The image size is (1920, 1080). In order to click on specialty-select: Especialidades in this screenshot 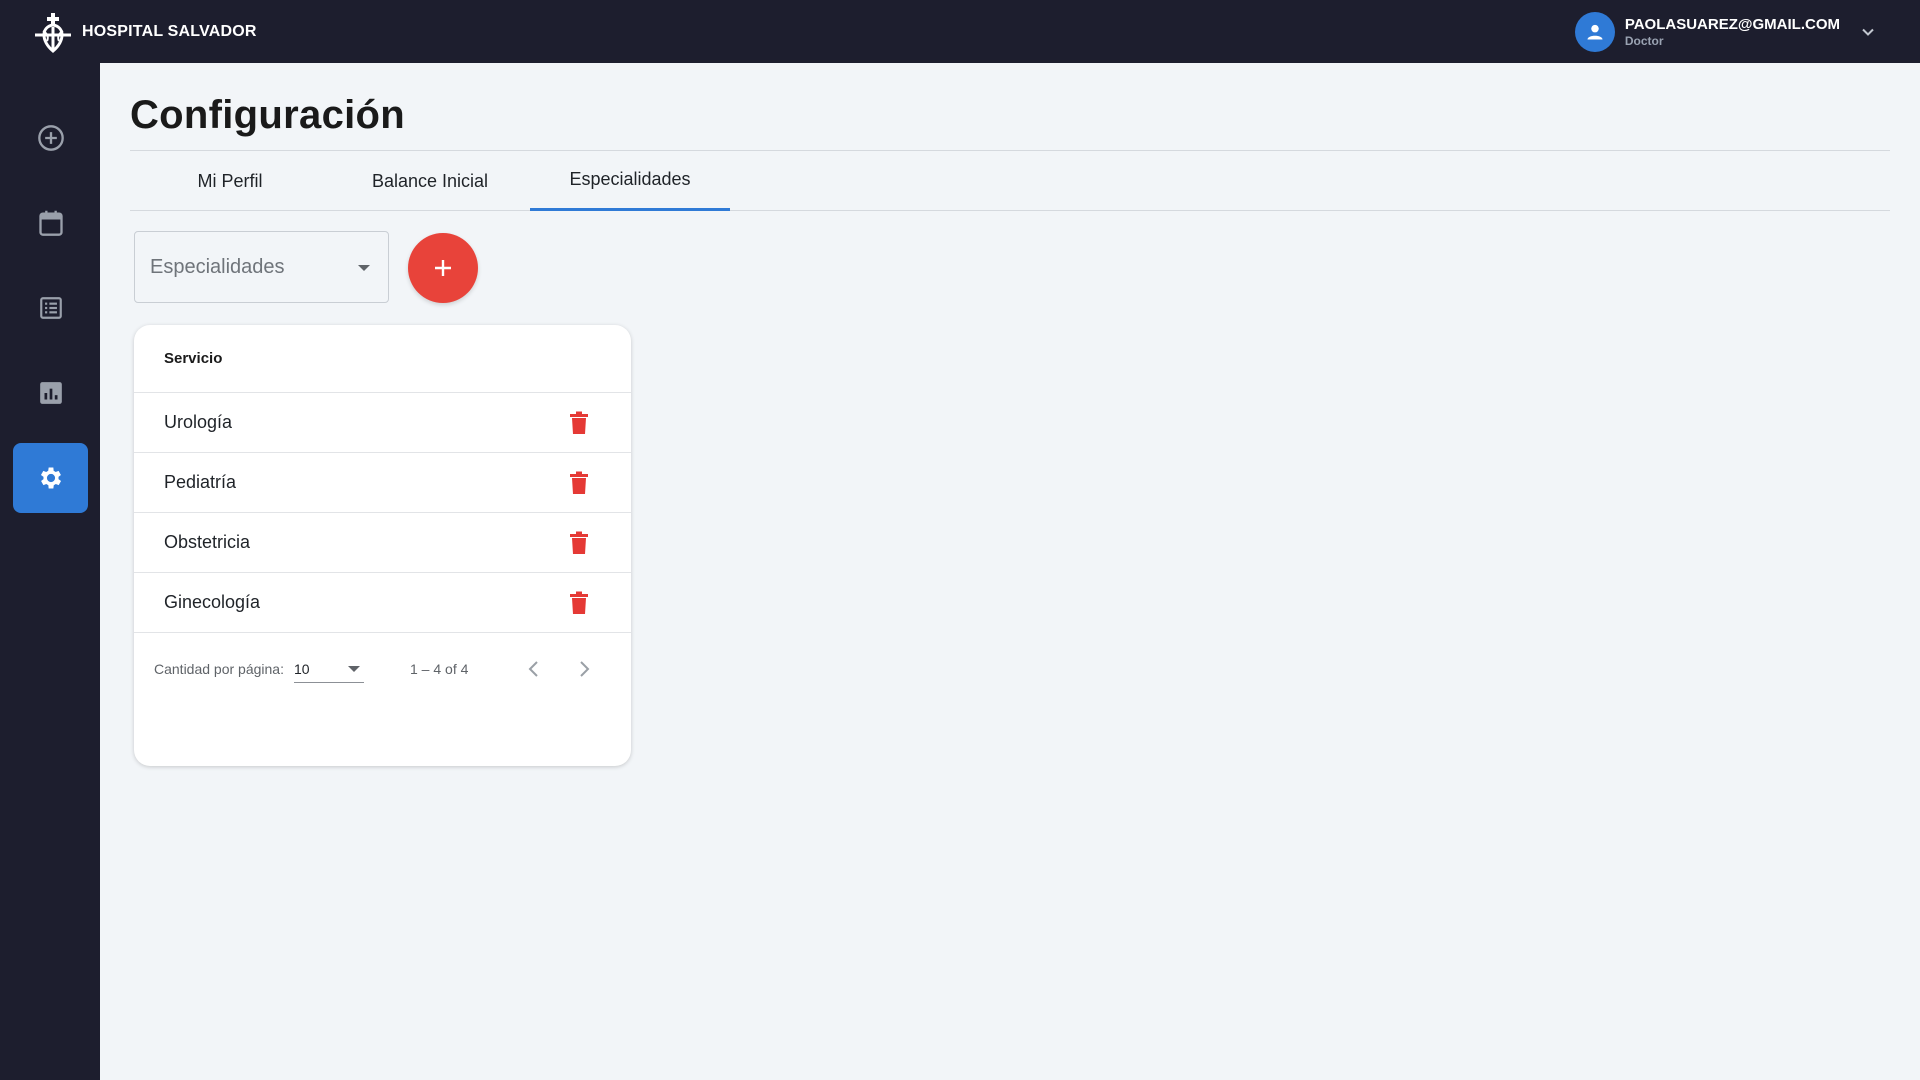, I will do `click(261, 267)`.